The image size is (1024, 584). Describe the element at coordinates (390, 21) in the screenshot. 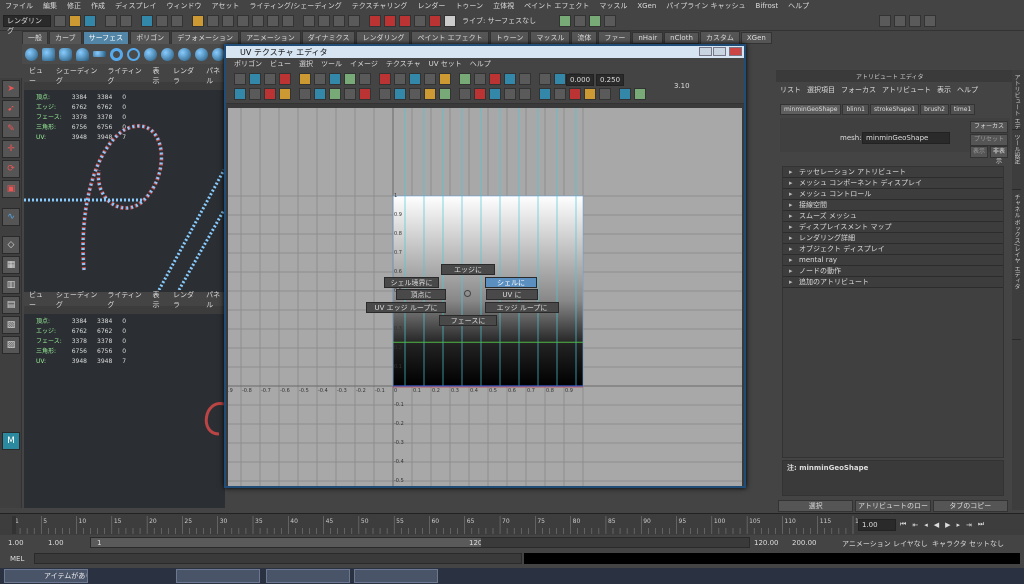

I see `ipr-render-icon` at that location.